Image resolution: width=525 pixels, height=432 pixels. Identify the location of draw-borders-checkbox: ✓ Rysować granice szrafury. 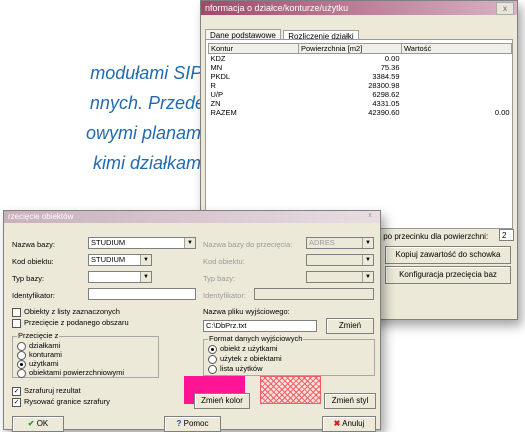
(61, 402).